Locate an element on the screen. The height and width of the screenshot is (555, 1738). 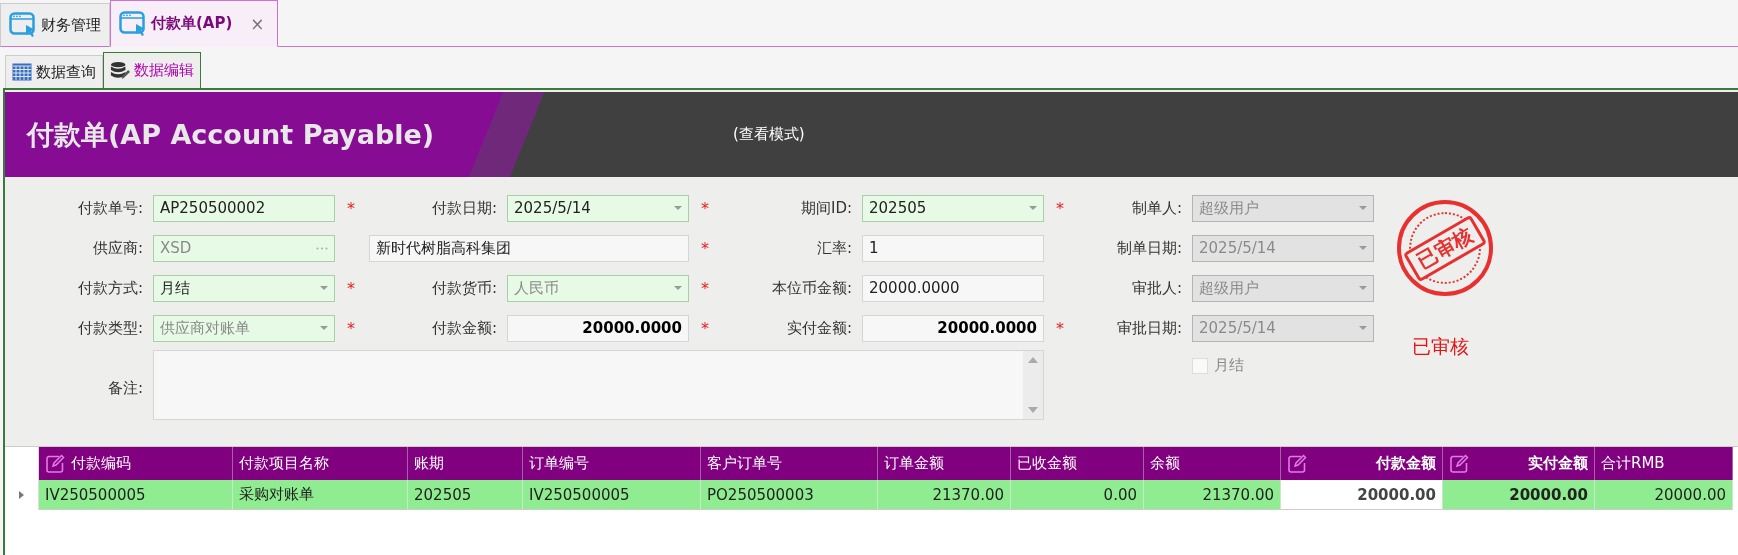
field-label: 备注: is located at coordinates (125, 388).